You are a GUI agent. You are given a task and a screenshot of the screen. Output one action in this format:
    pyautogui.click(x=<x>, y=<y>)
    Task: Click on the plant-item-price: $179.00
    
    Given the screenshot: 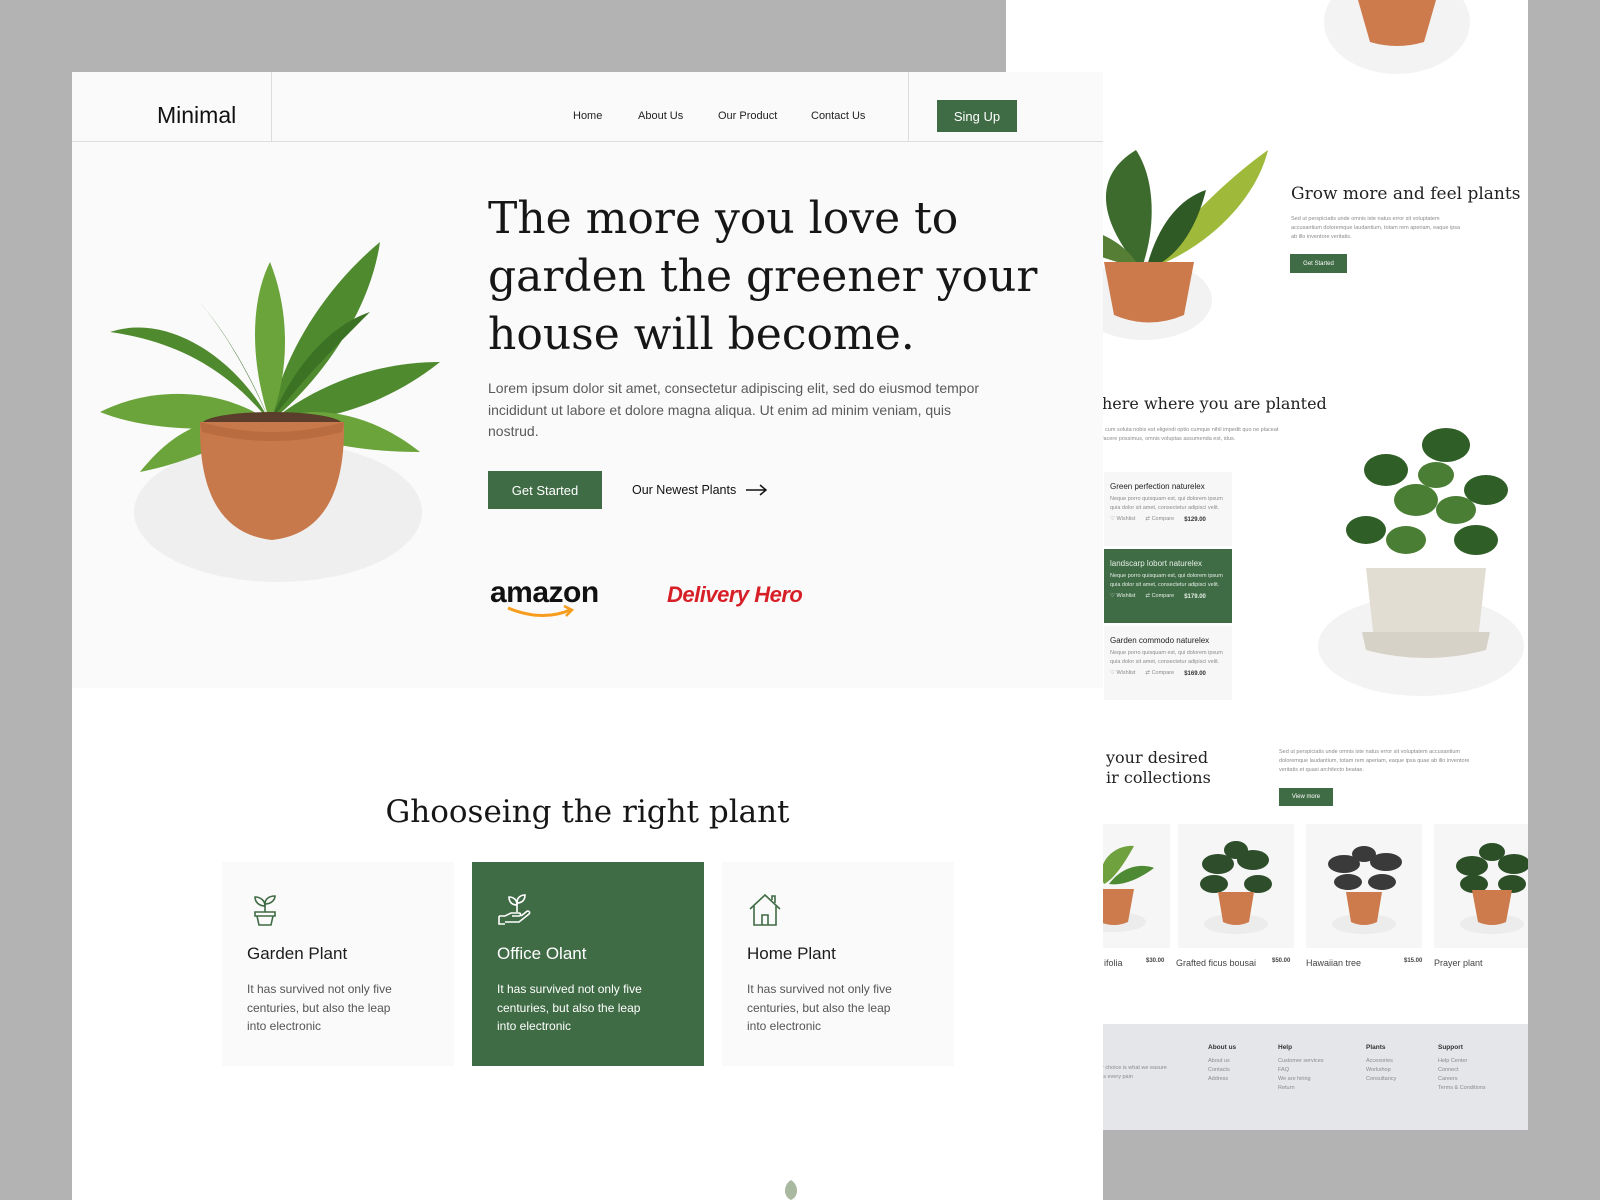 What is the action you would take?
    pyautogui.click(x=1195, y=596)
    